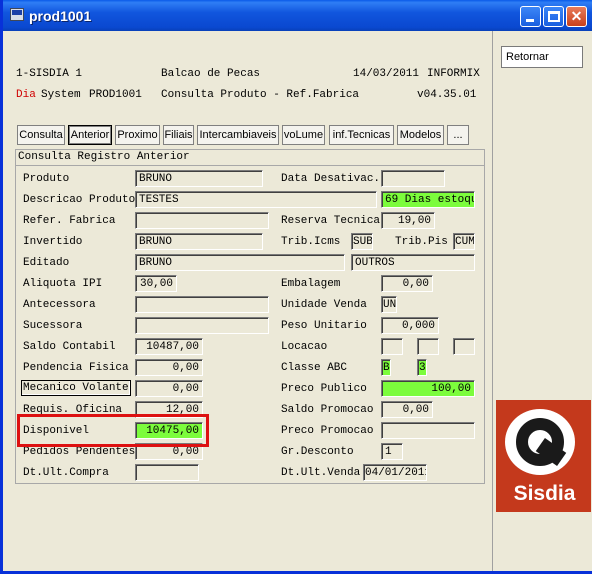 The image size is (592, 574). What do you see at coordinates (542, 57) in the screenshot?
I see `retornar-button: Retornar` at bounding box center [542, 57].